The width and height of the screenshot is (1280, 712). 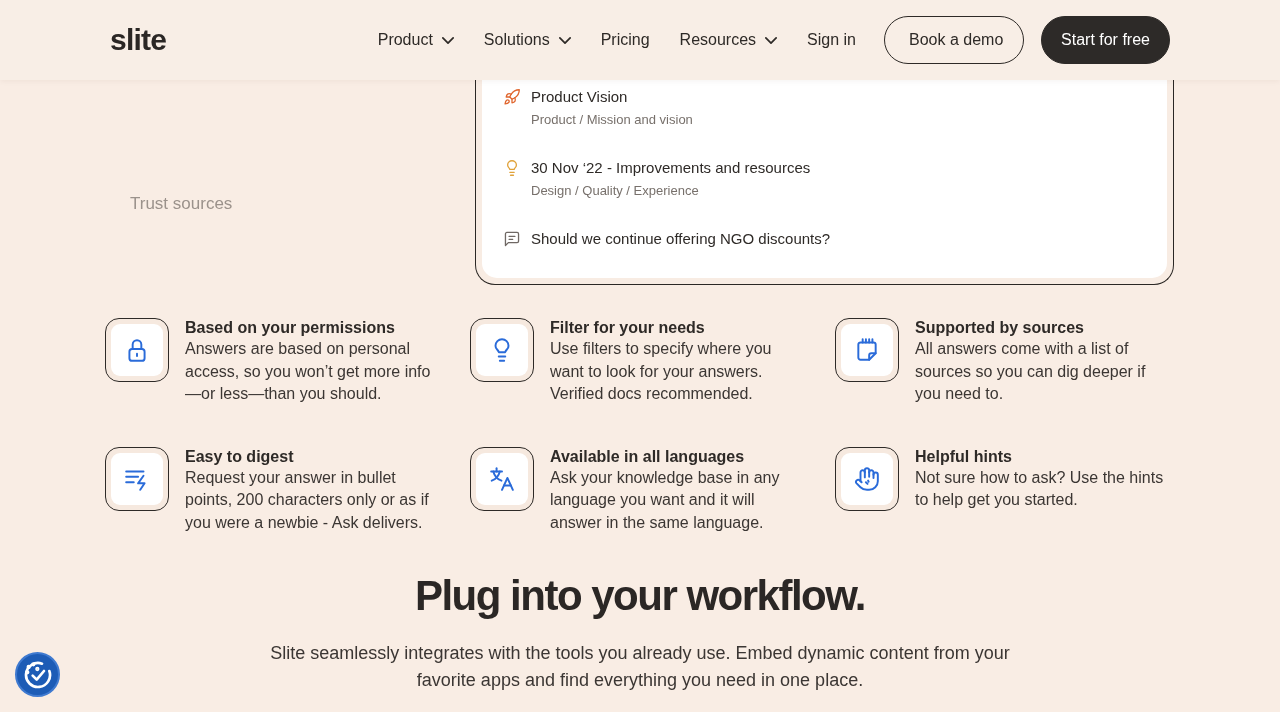 What do you see at coordinates (625, 40) in the screenshot?
I see `nav-link: Pricing` at bounding box center [625, 40].